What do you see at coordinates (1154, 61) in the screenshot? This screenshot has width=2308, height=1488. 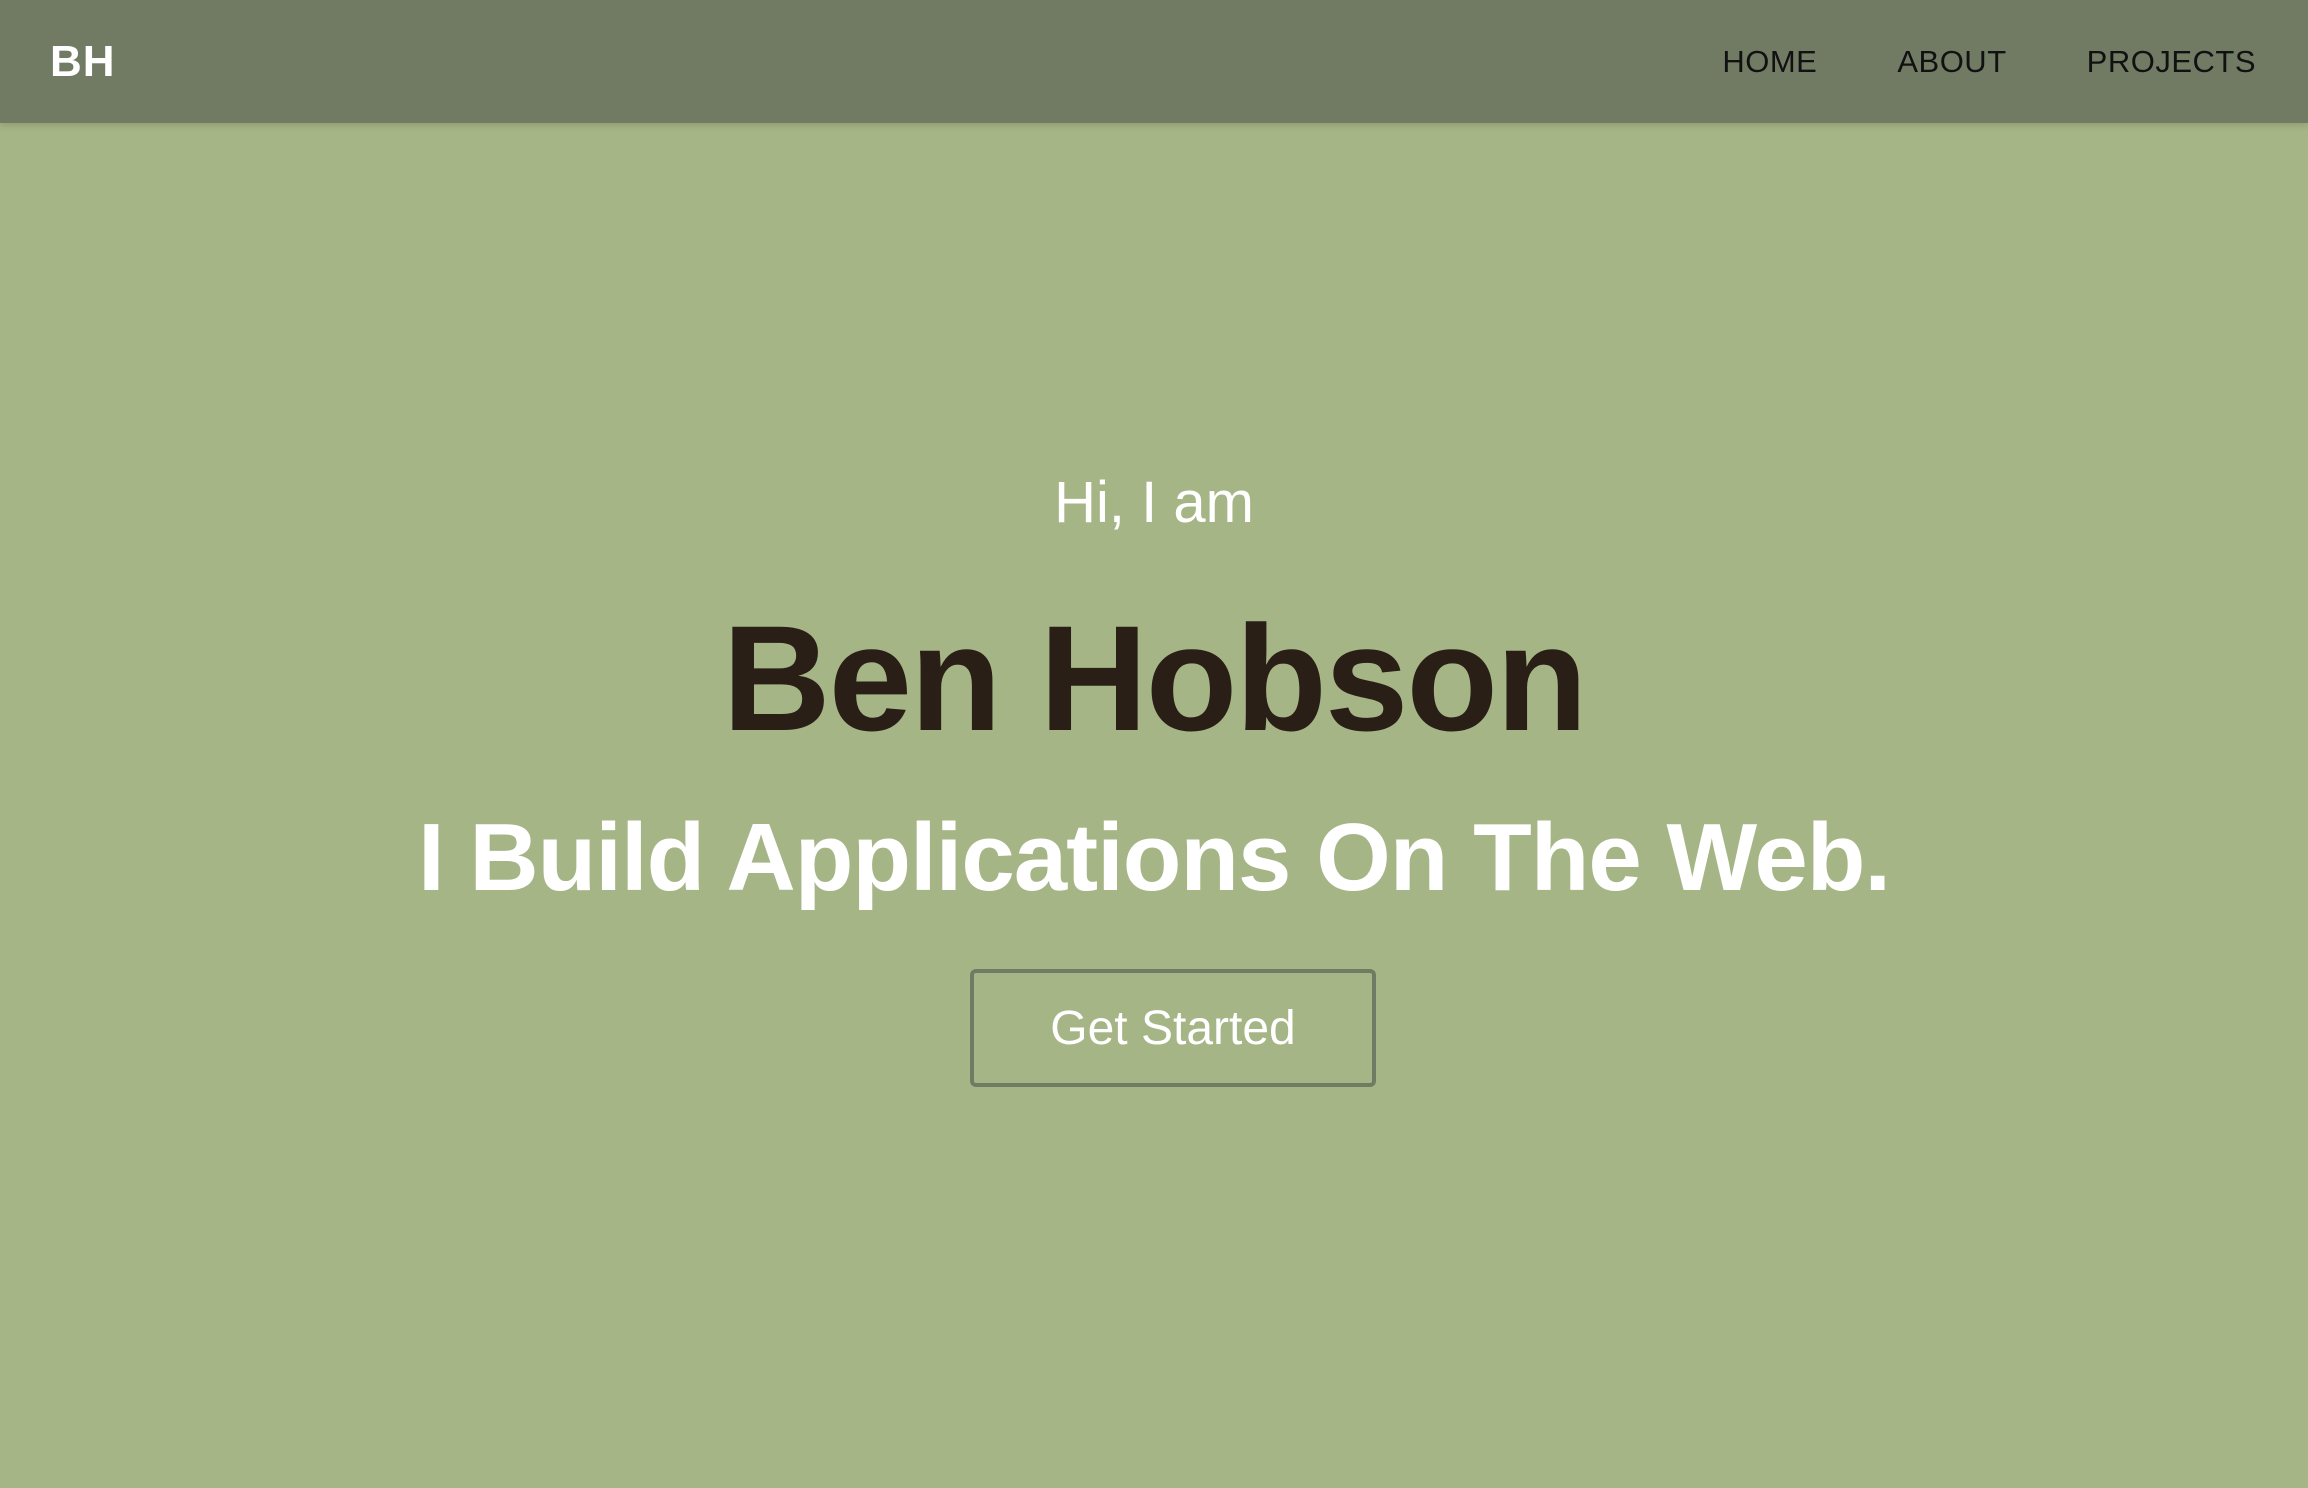 I see `navbar: BH HOME ABOUT PROJECTS` at bounding box center [1154, 61].